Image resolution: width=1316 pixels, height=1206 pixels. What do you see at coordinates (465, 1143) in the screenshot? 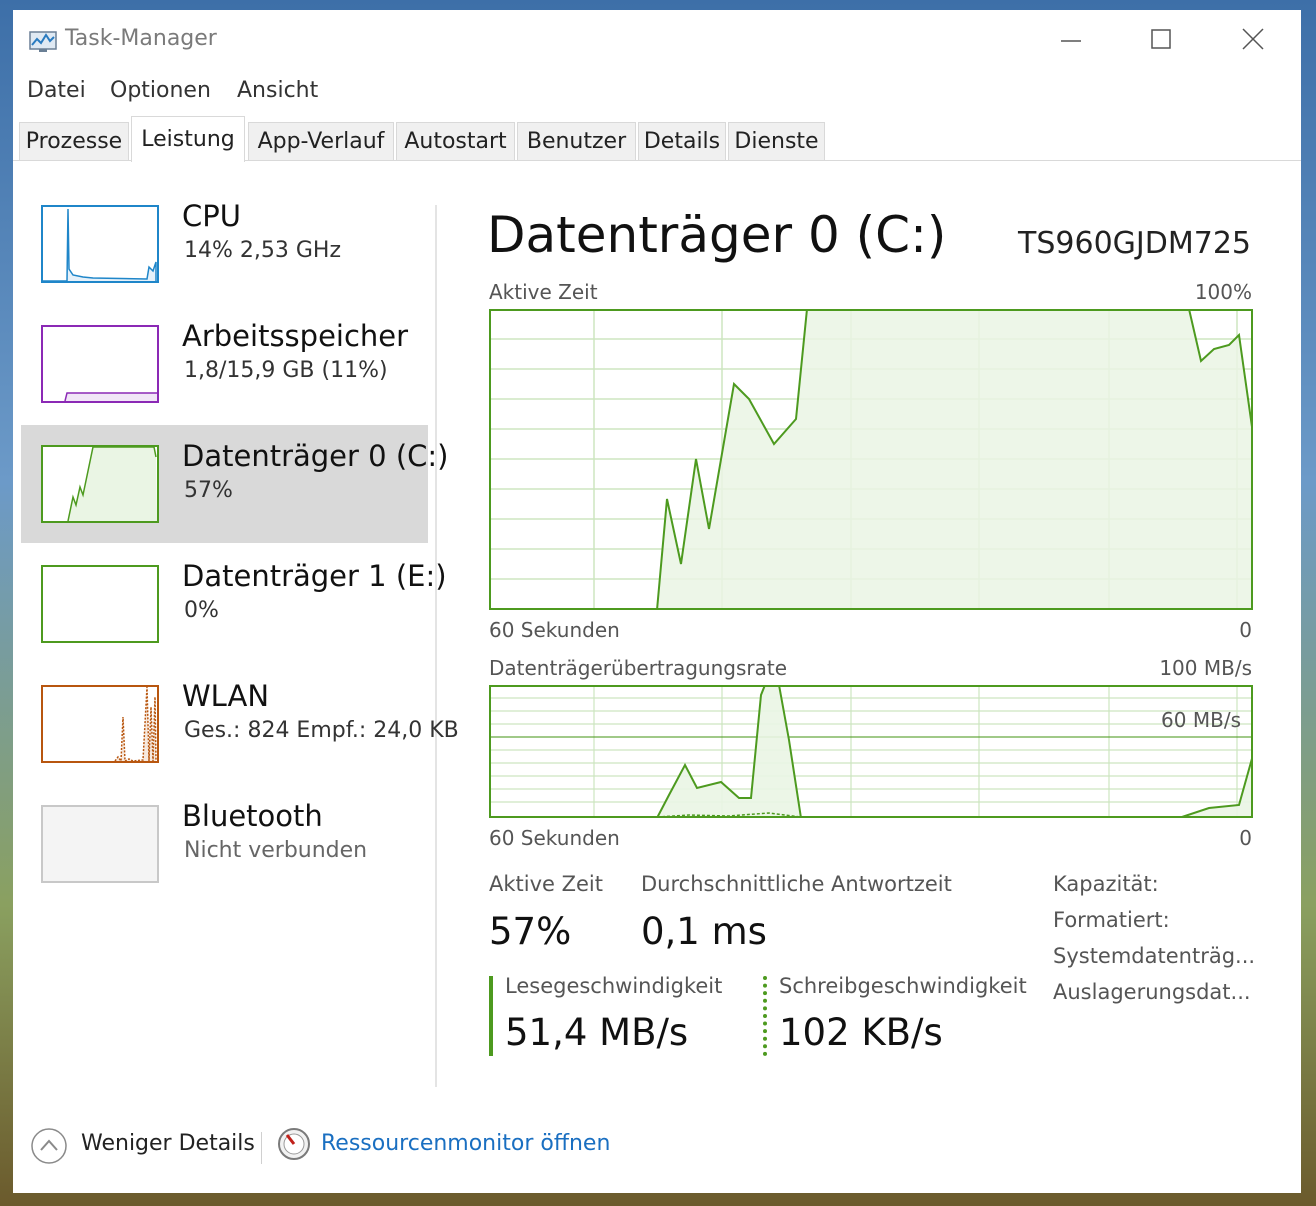
I see `resource-monitor-link: Ressourcenmonitor öffnen` at bounding box center [465, 1143].